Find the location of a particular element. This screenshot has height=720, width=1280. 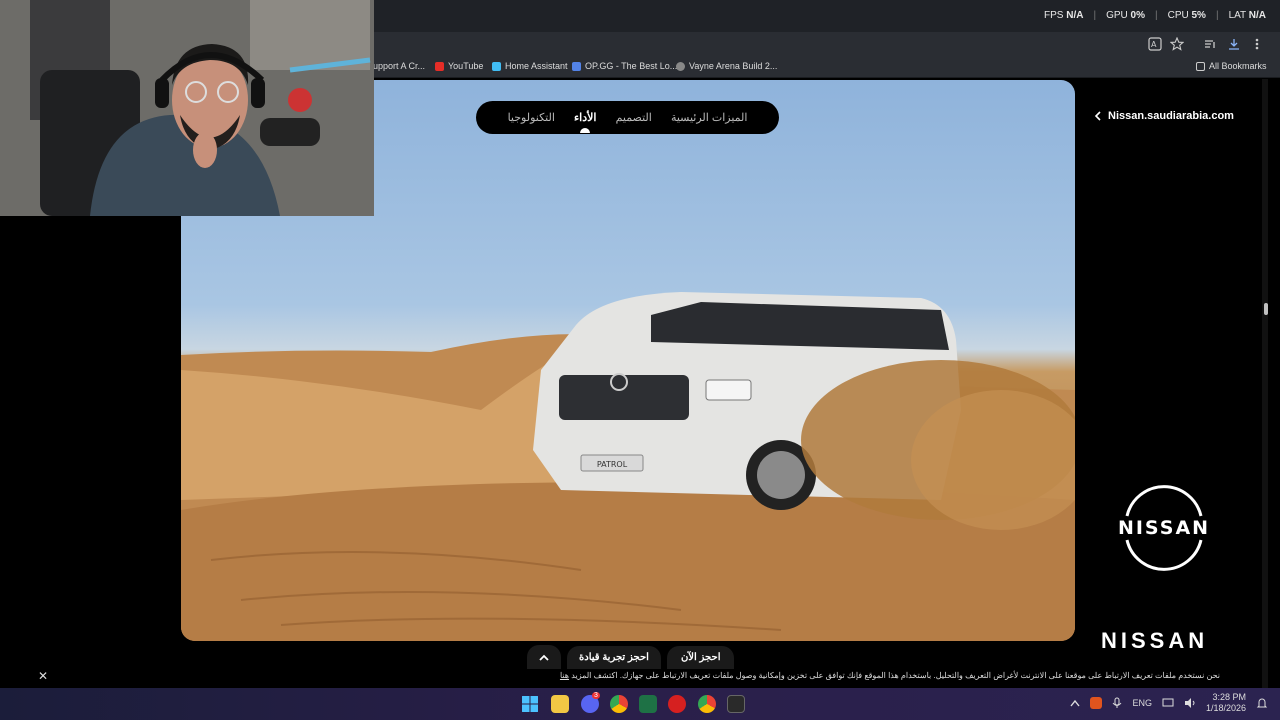

chrome-profile-icon is located at coordinates (707, 704).